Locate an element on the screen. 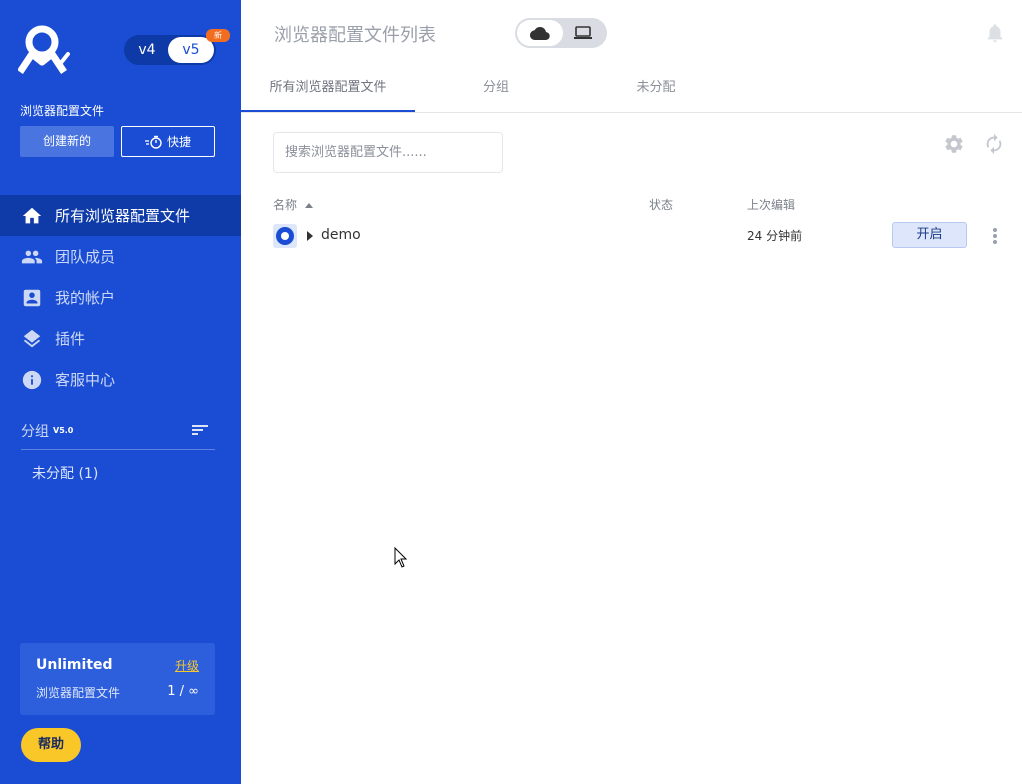 This screenshot has height=784, width=1022. mouse-cursor-icon is located at coordinates (401, 557).